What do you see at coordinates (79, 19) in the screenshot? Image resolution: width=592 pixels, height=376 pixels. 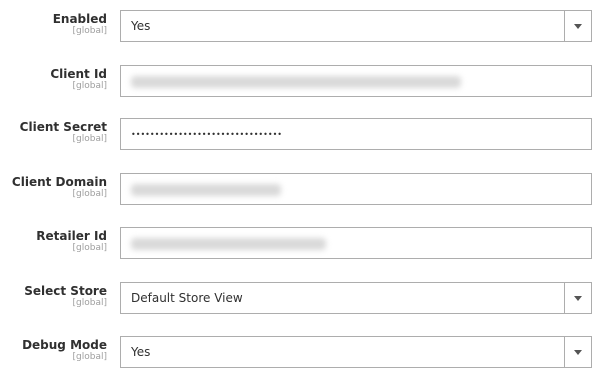 I see `field-label: Enabled` at bounding box center [79, 19].